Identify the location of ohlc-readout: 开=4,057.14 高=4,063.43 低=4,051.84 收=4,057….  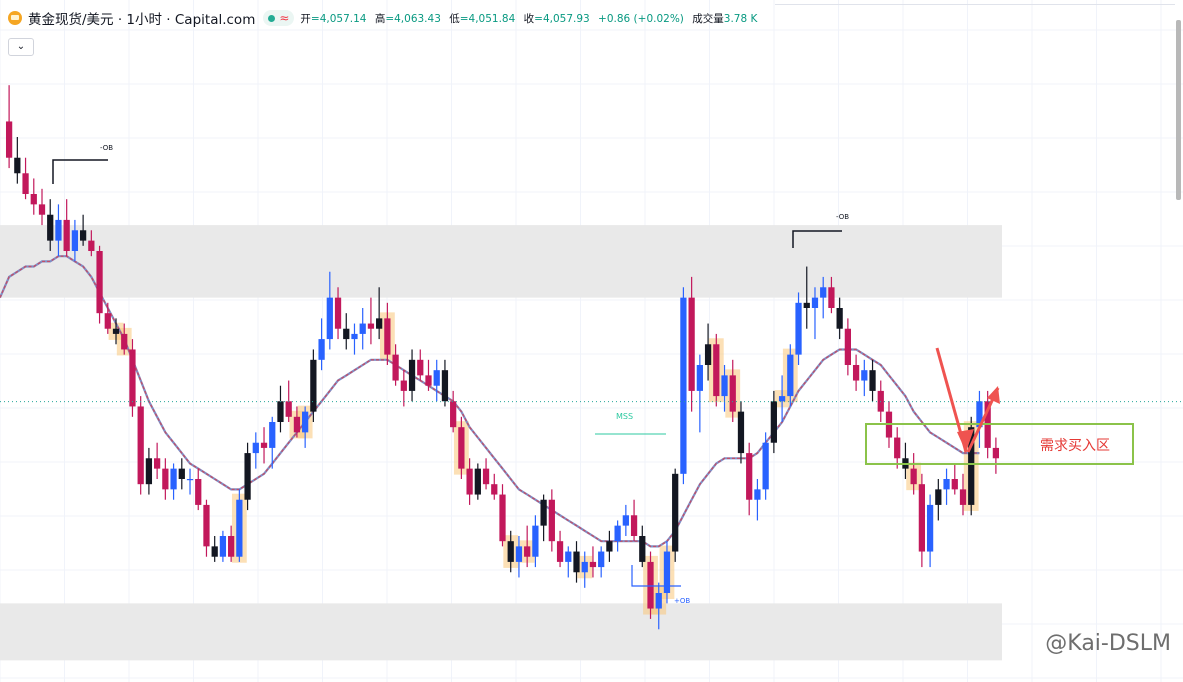
(531, 18).